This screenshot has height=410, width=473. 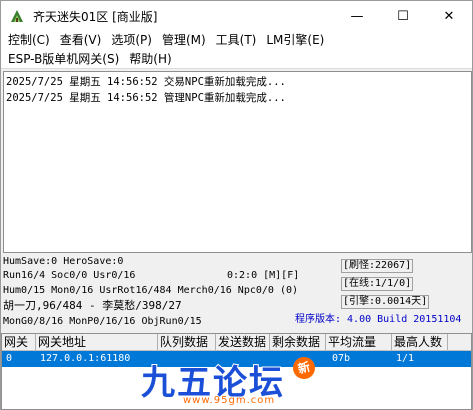 I want to click on header-max-users: 最高人数, so click(x=420, y=342).